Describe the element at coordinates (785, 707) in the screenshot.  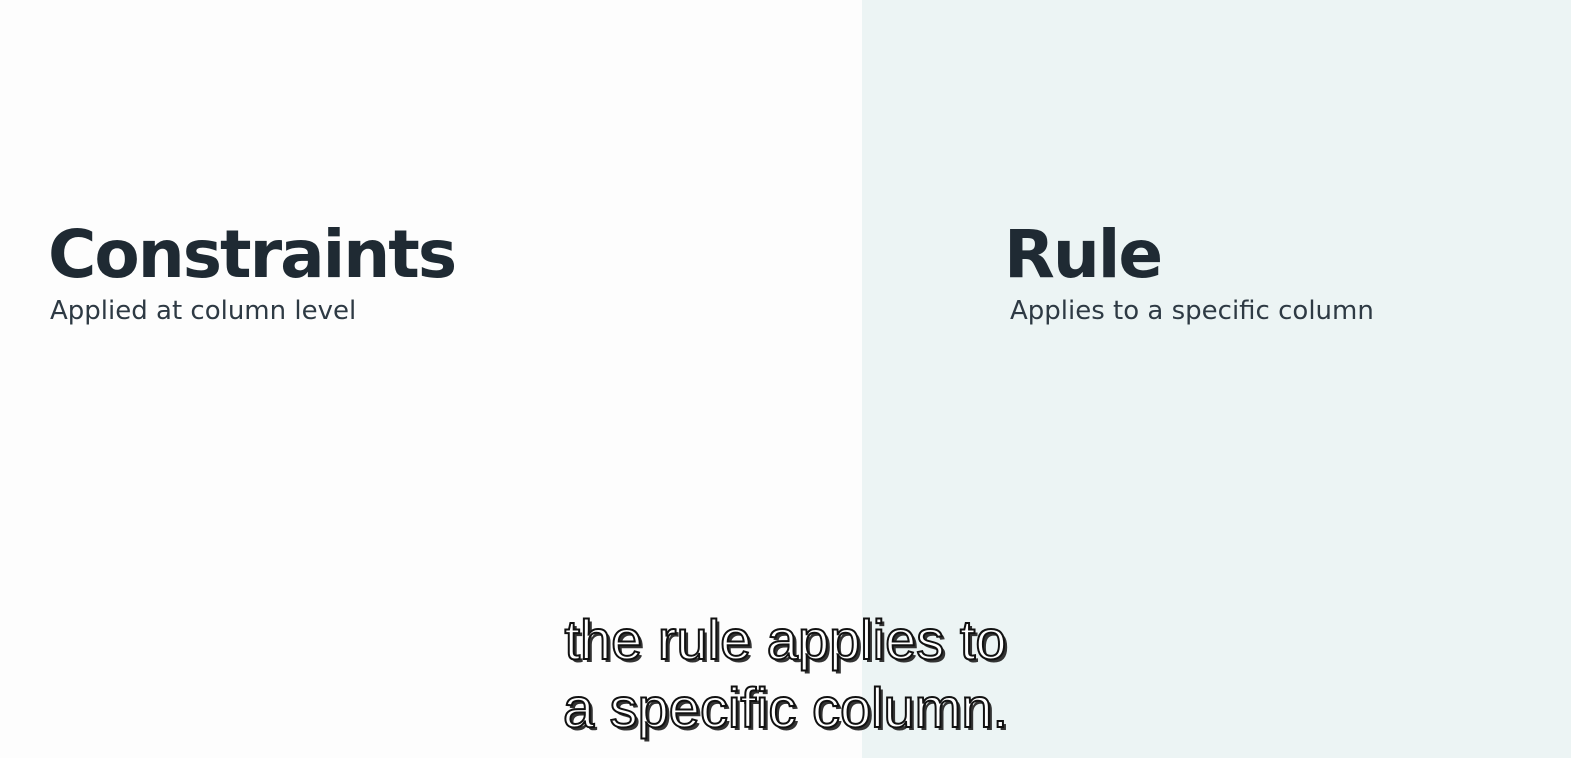
I see `caption-line-2: a specific column.` at that location.